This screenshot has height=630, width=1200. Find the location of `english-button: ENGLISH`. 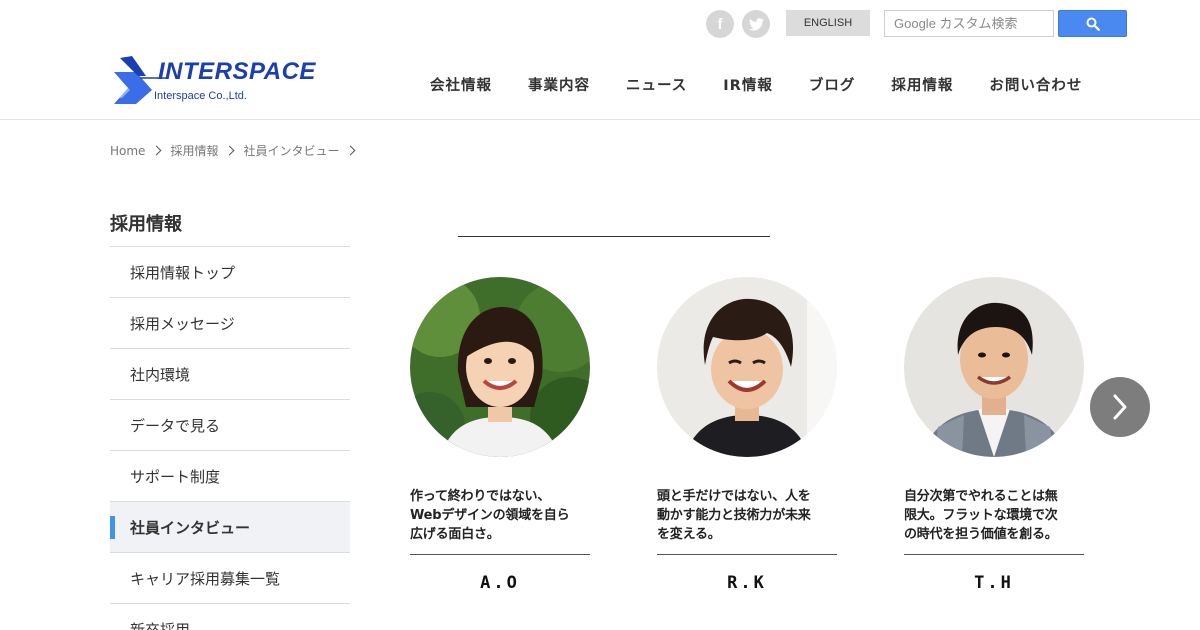

english-button: ENGLISH is located at coordinates (828, 23).